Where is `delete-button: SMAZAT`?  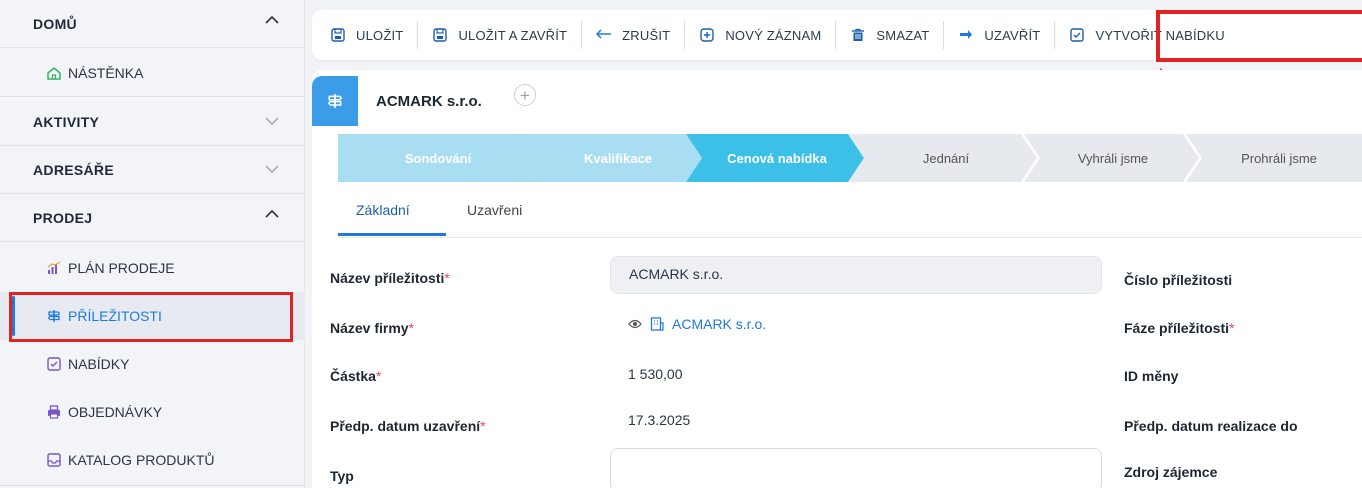
delete-button: SMAZAT is located at coordinates (890, 35).